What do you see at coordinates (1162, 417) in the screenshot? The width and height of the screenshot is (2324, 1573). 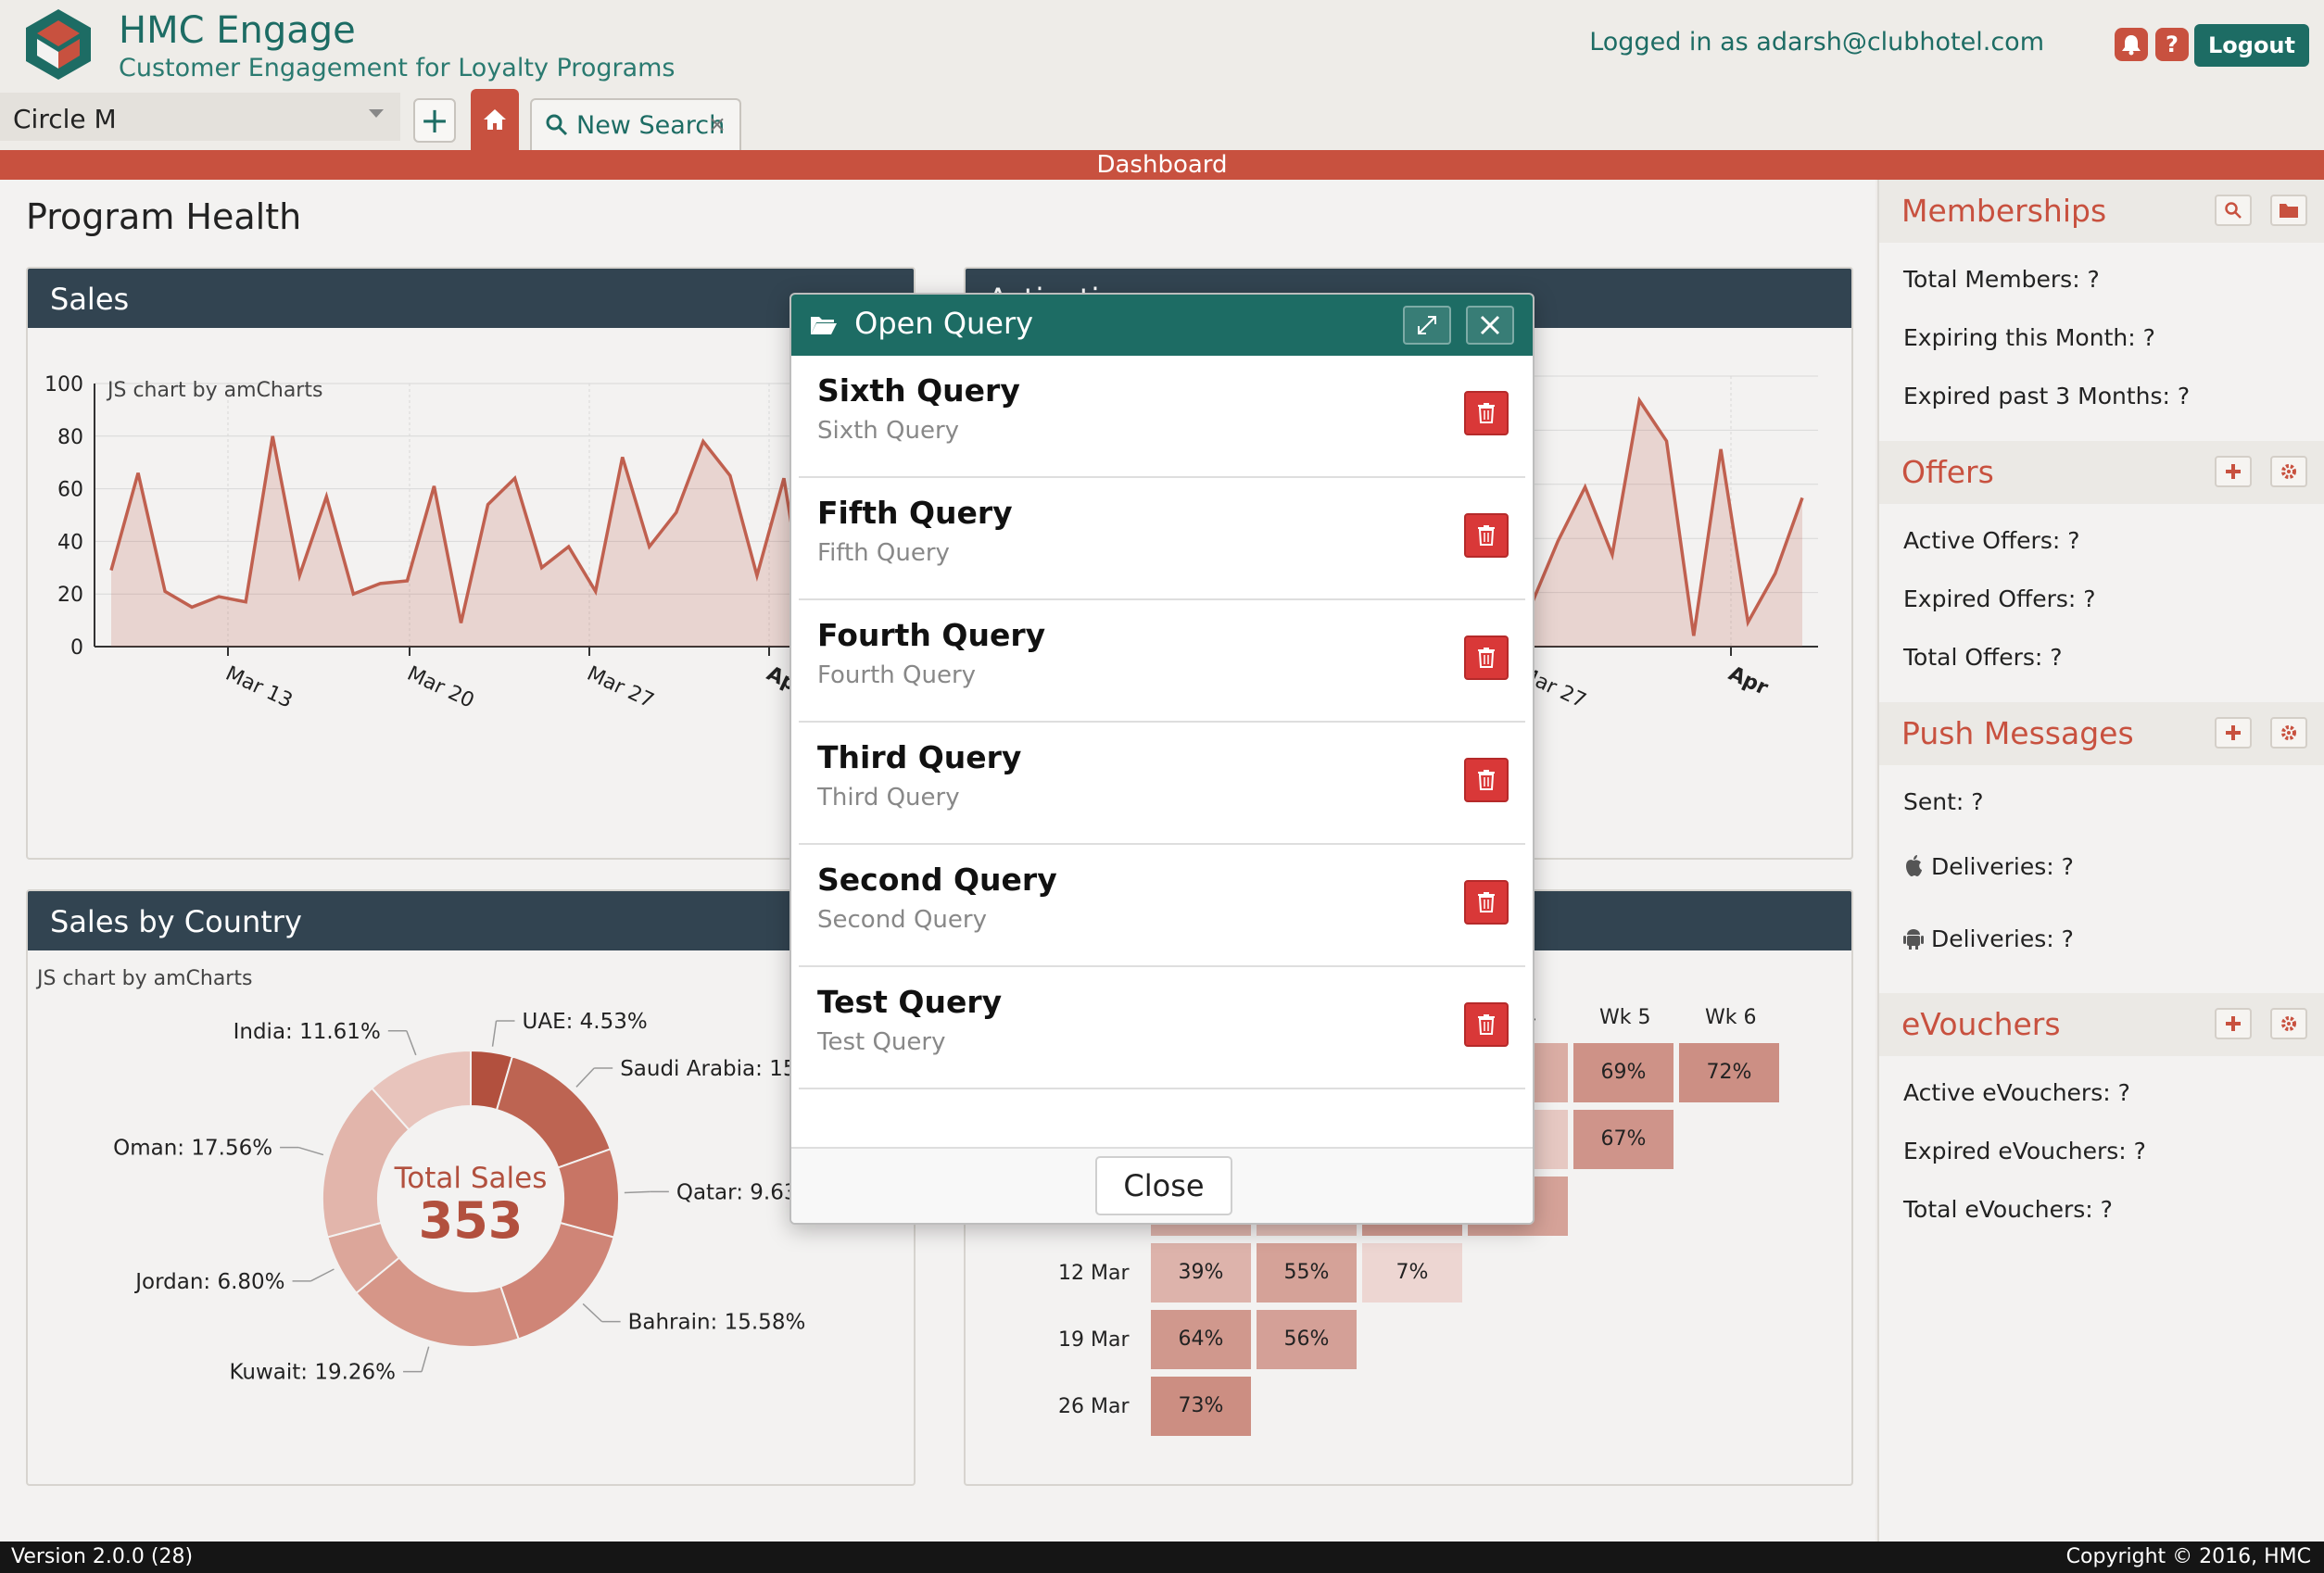 I see `query-item: Sixth Query Sixth Query` at bounding box center [1162, 417].